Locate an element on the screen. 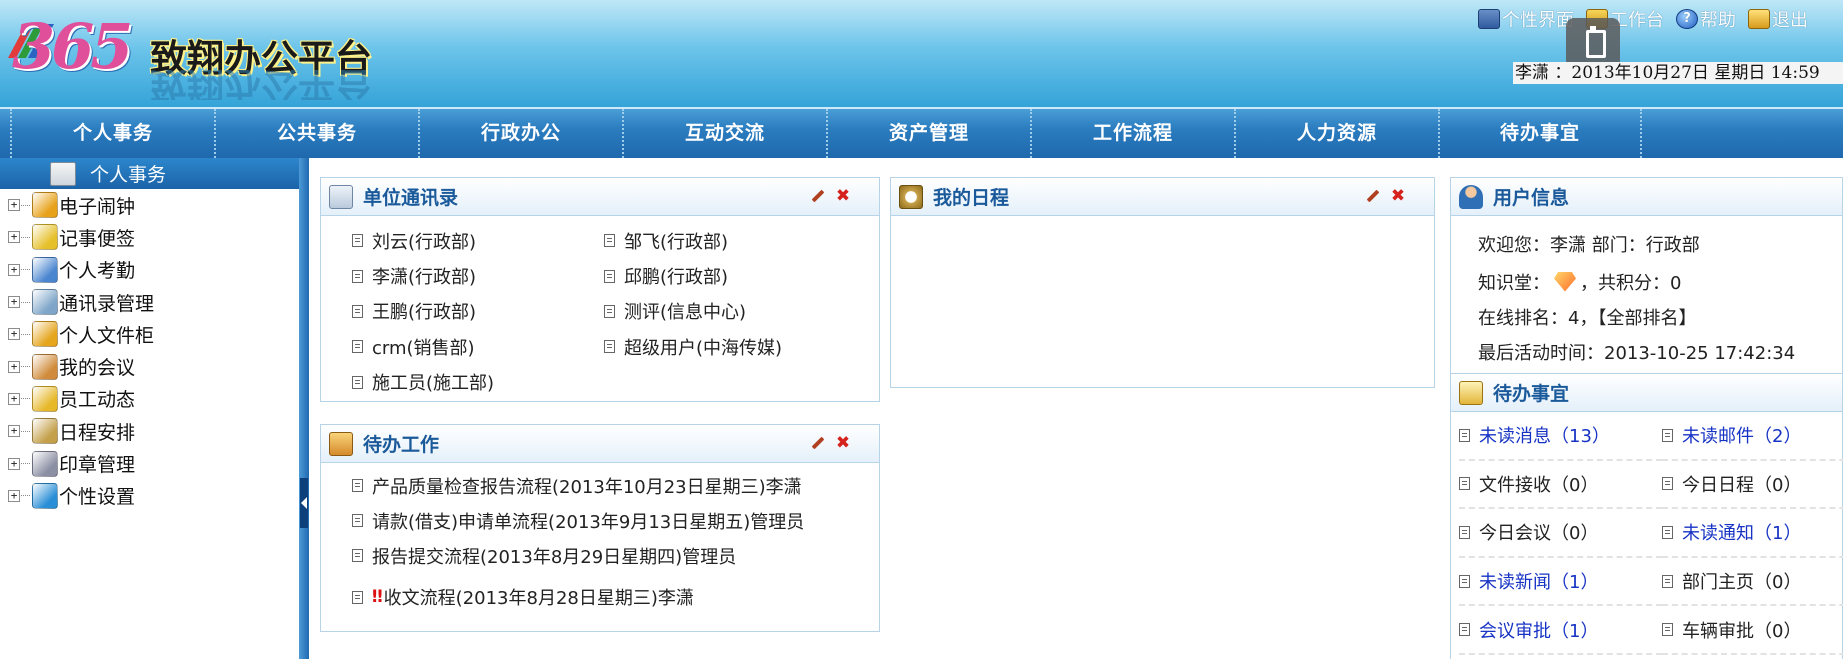  pending-item: 车辆审批（0） is located at coordinates (1752, 630).